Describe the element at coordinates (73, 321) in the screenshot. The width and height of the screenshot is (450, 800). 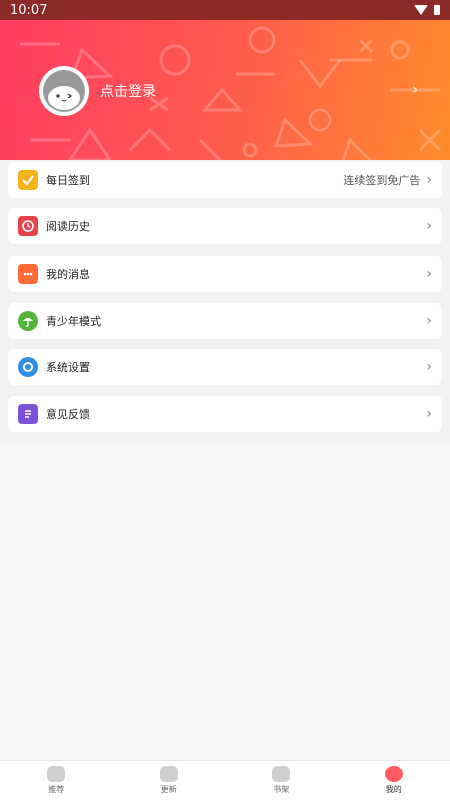
I see `menu-item-label: 青少年模式` at that location.